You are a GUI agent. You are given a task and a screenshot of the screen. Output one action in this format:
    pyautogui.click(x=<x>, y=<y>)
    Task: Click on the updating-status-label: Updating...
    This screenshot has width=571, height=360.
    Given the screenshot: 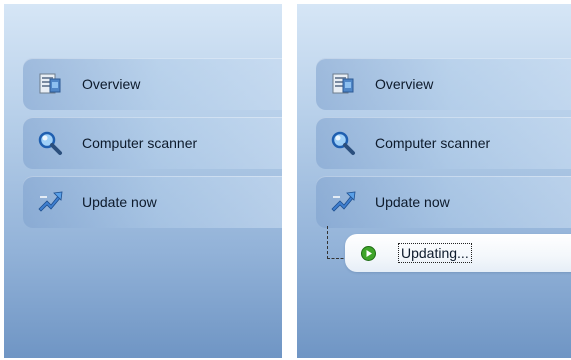 What is the action you would take?
    pyautogui.click(x=435, y=253)
    